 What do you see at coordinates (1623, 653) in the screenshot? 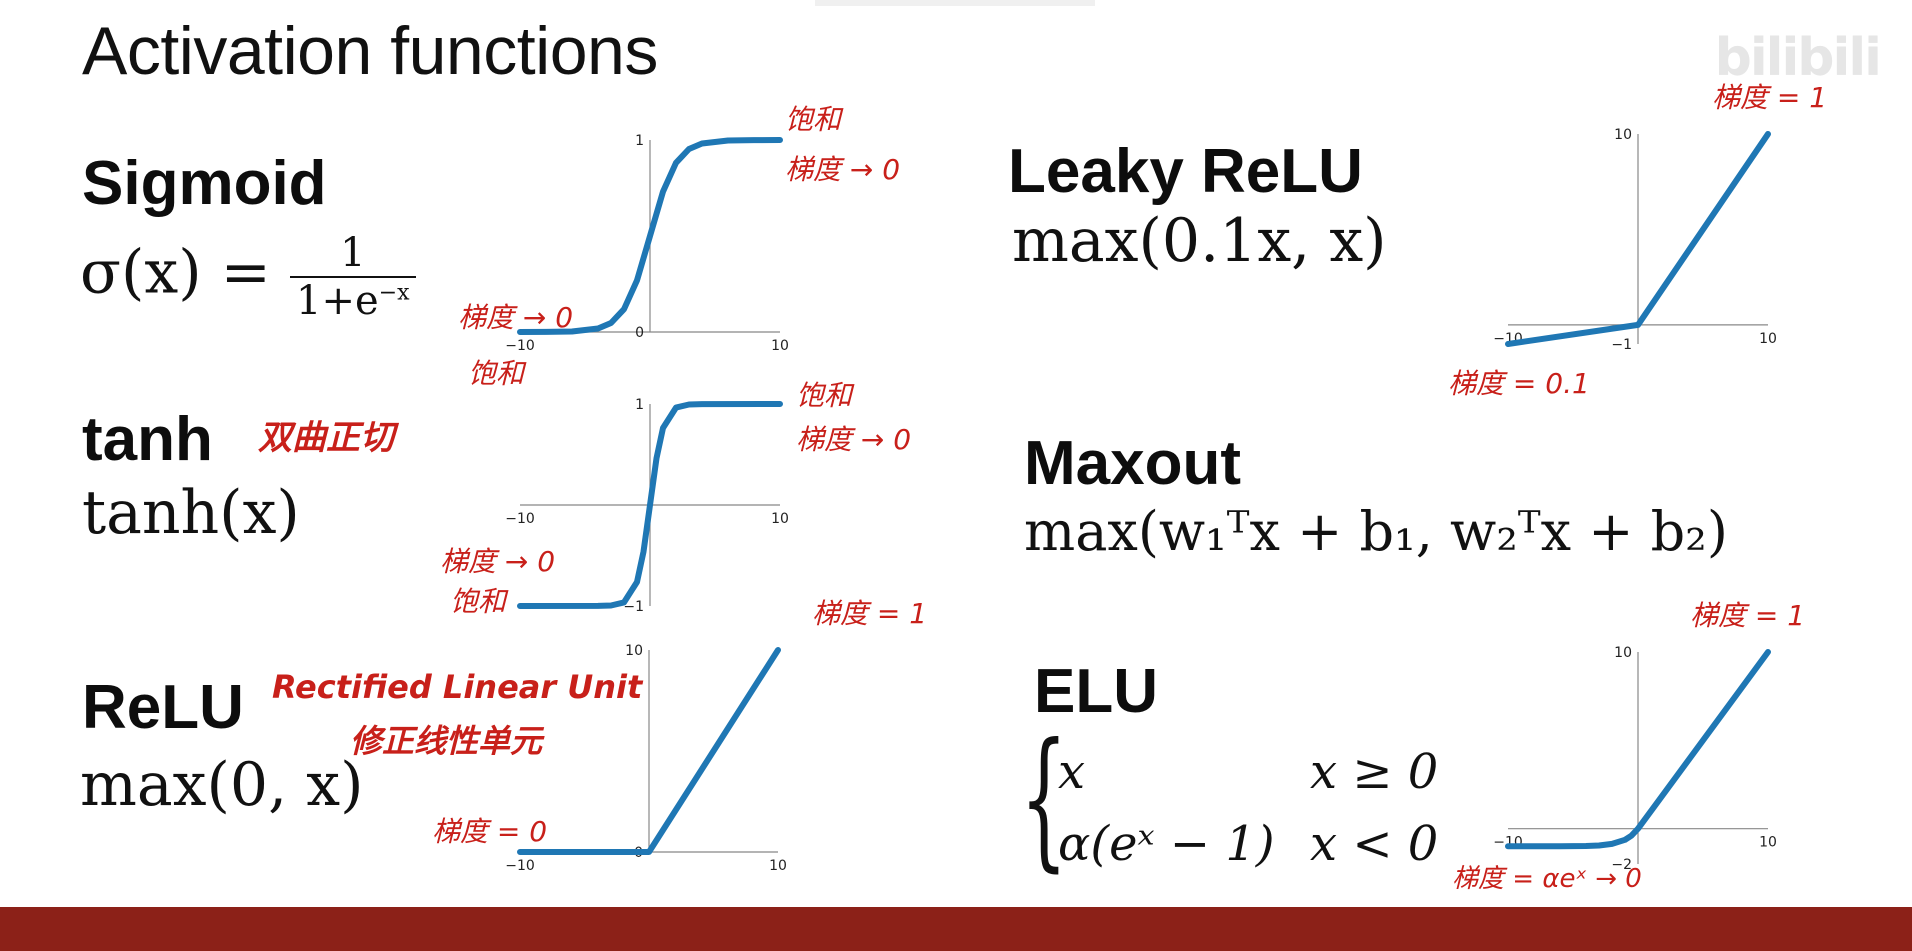
I see `elu-chart-y-tick-1: 10` at bounding box center [1623, 653].